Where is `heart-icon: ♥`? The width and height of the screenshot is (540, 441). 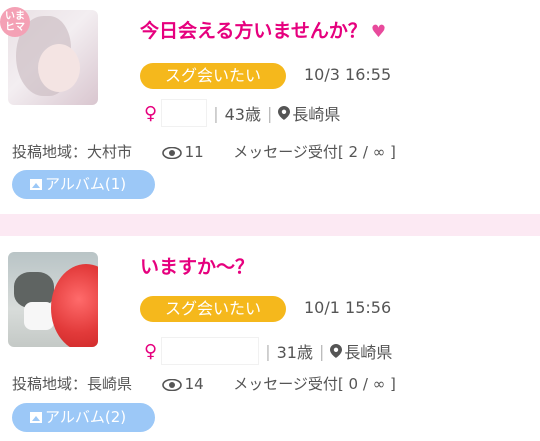 heart-icon: ♥ is located at coordinates (378, 32).